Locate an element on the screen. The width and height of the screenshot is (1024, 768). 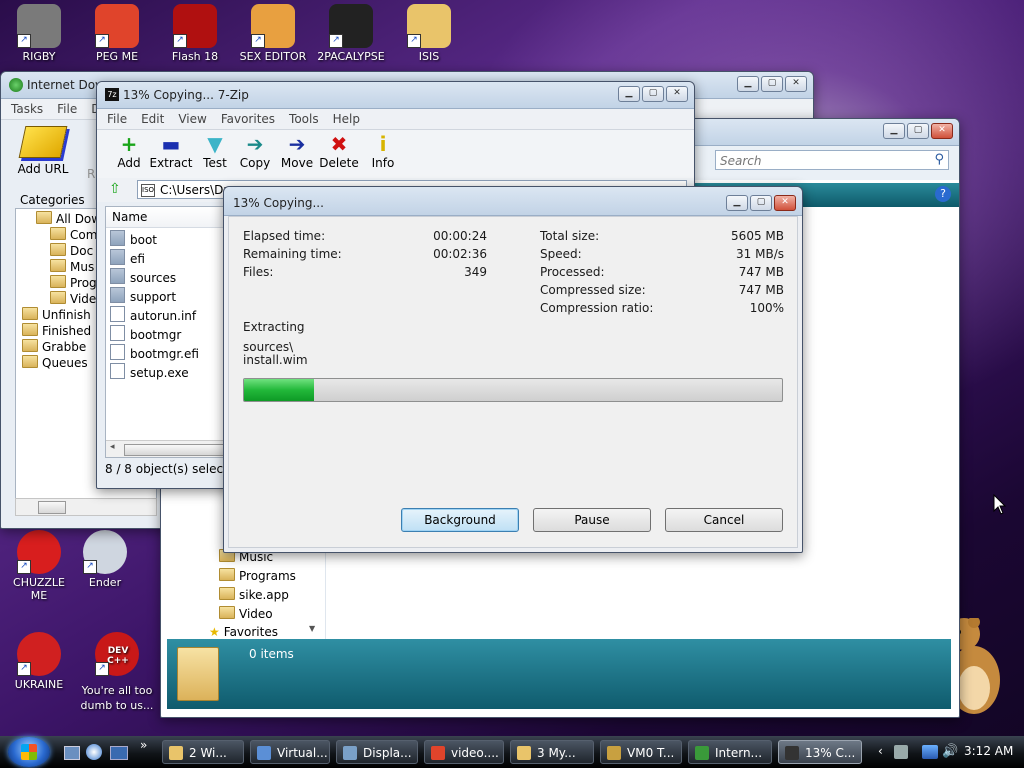
category-tree-item: Com is located at coordinates (73, 234).